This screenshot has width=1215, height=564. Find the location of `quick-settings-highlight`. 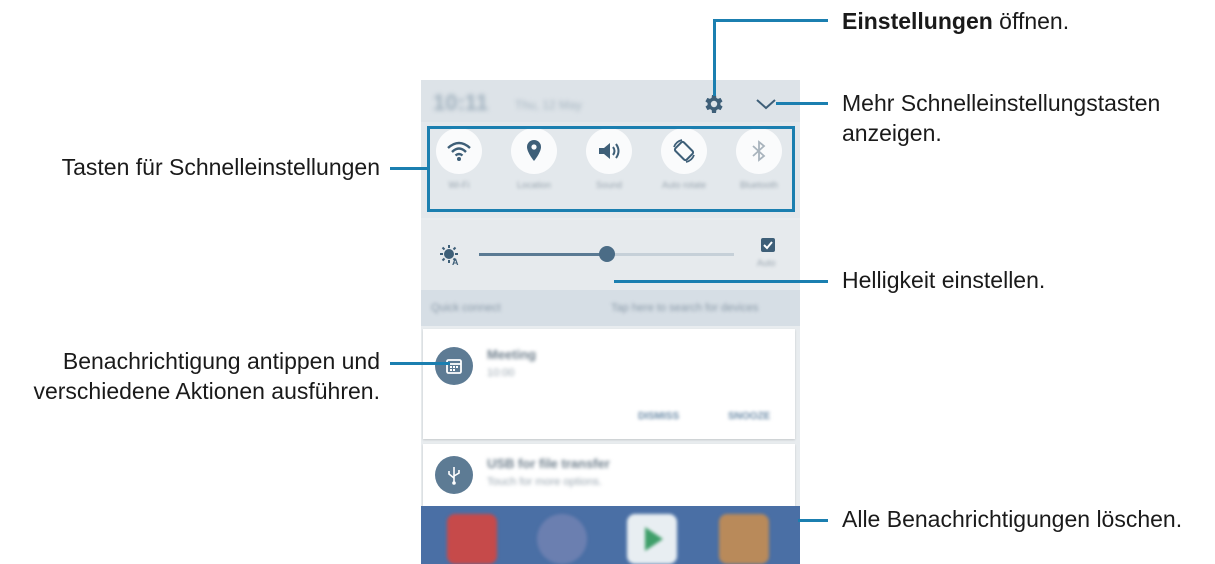

quick-settings-highlight is located at coordinates (611, 169).